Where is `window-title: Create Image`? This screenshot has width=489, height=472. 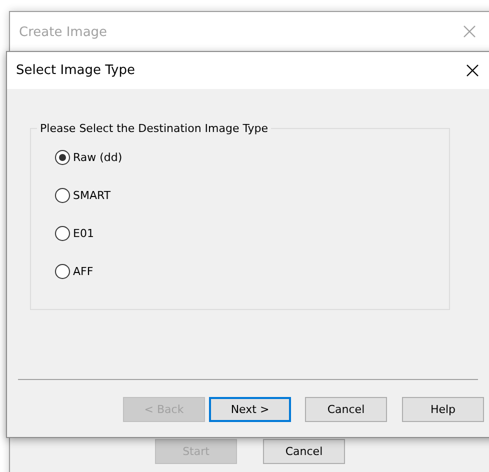
window-title: Create Image is located at coordinates (63, 32).